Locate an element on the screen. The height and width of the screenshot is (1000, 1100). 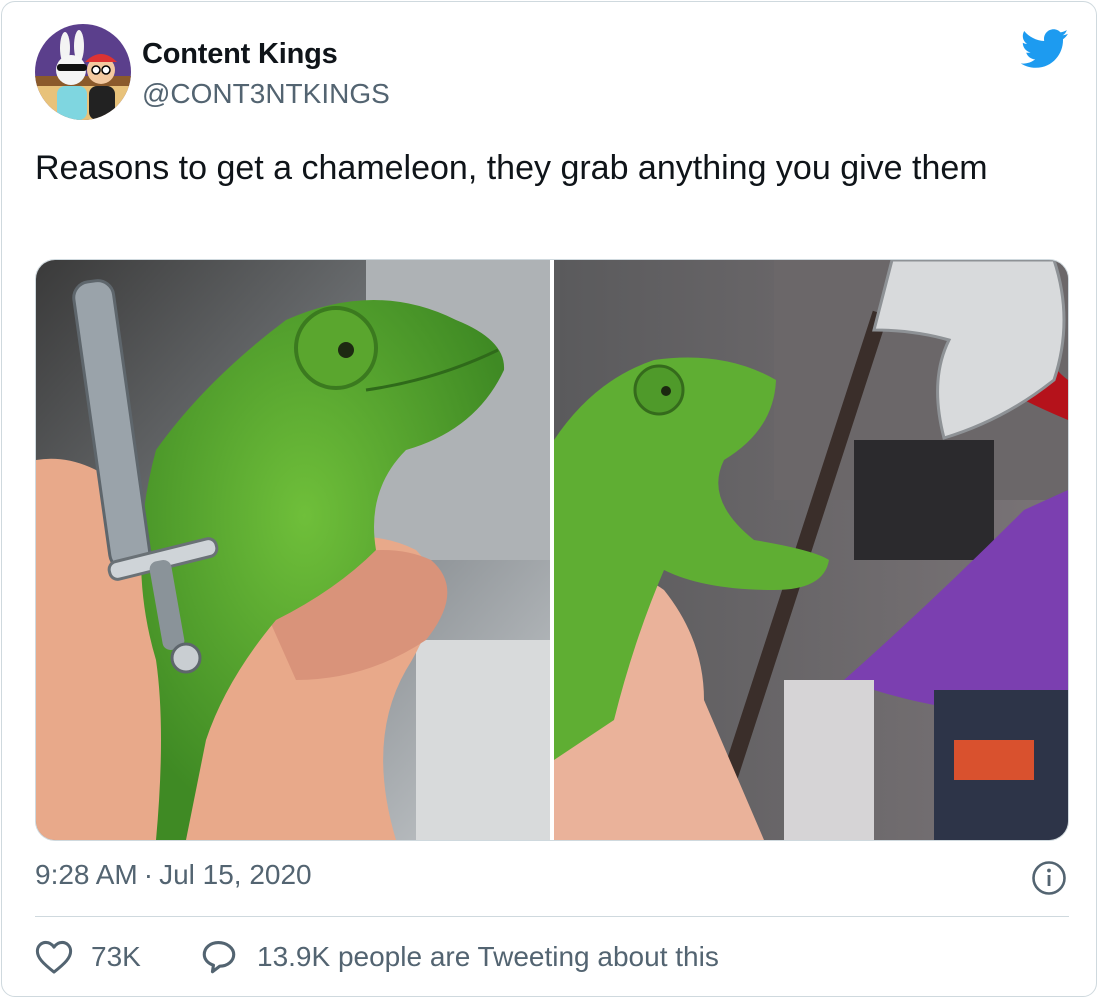
tweet-time: 9:28 AM is located at coordinates (86, 874).